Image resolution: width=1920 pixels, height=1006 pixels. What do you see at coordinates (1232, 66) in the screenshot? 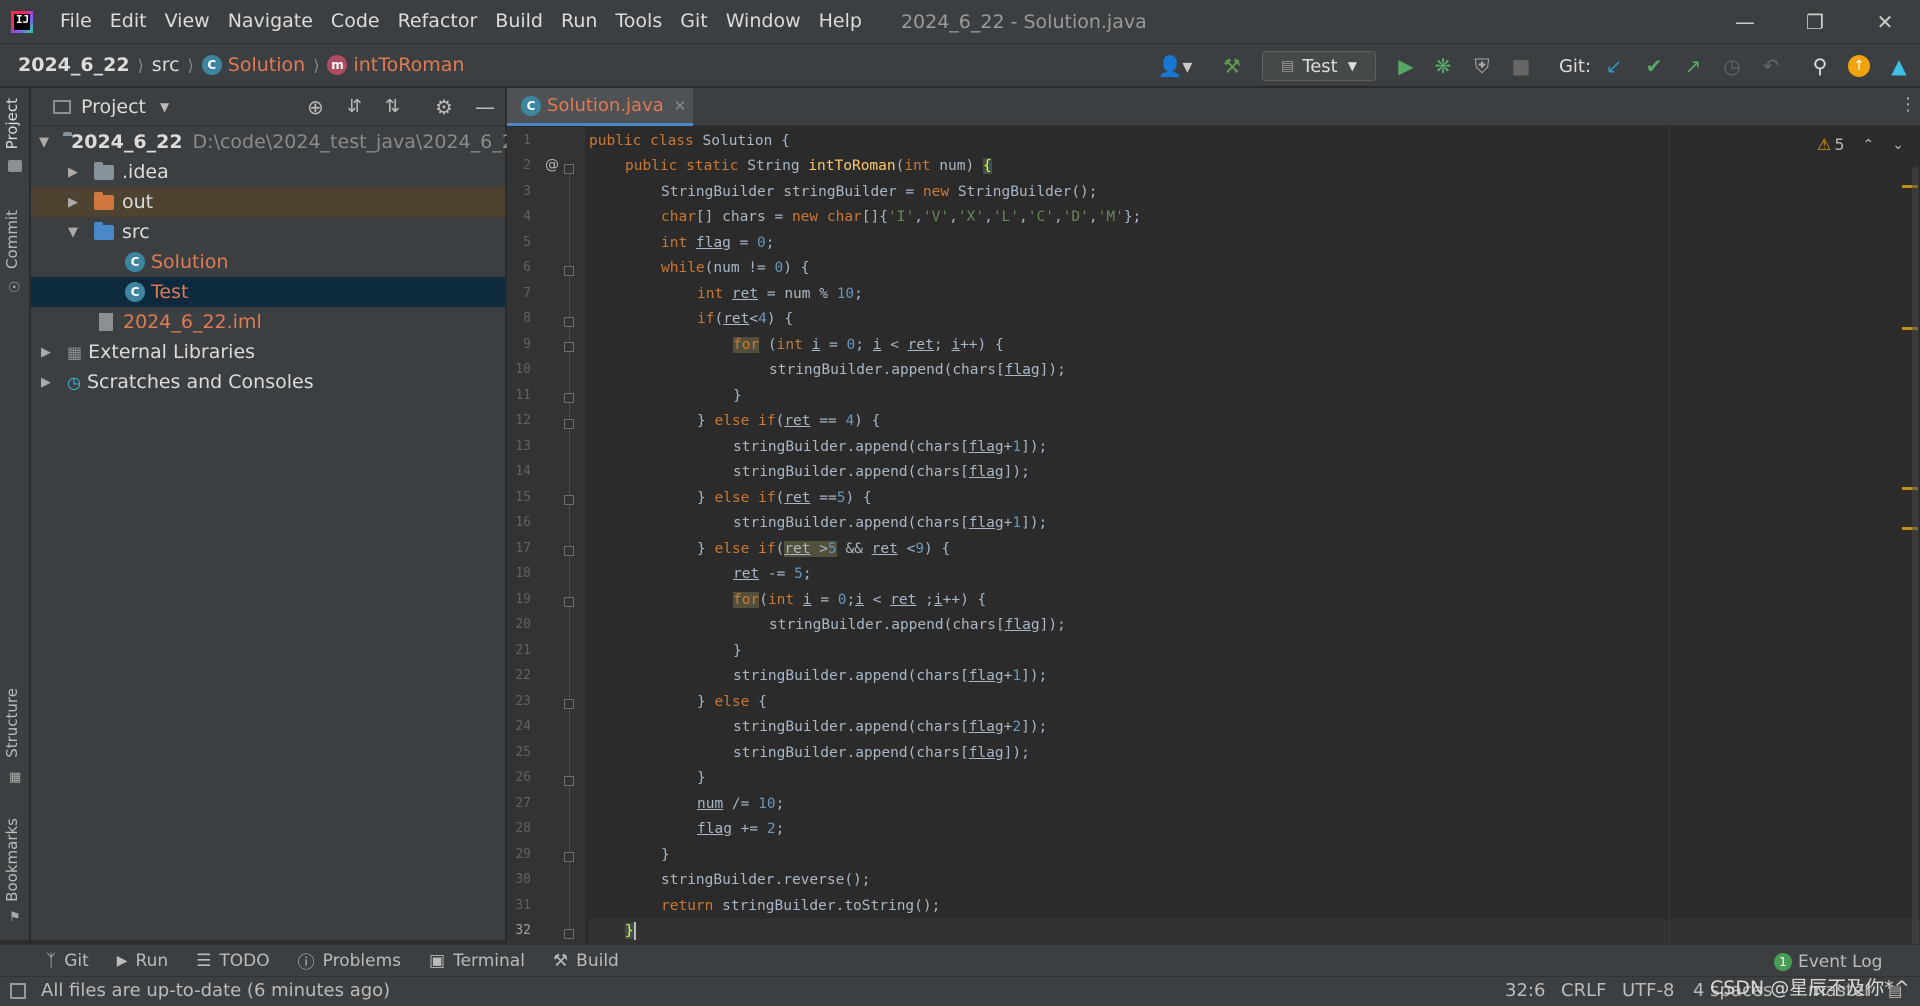
I see `build-hammer-icon: ⚒` at bounding box center [1232, 66].